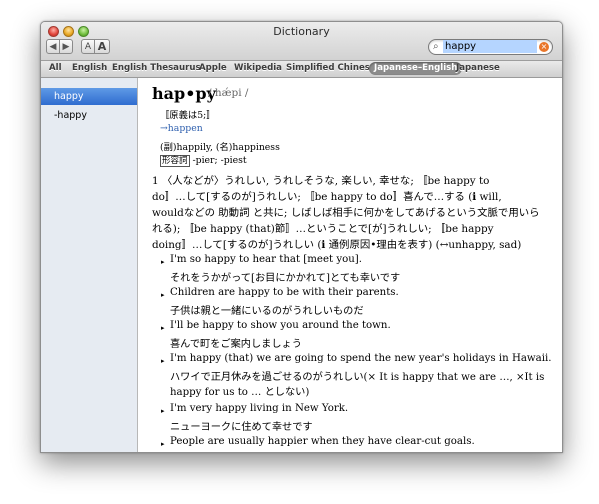 This screenshot has height=504, width=599. I want to click on scope-english-thesaurus: English Thesaurus, so click(156, 68).